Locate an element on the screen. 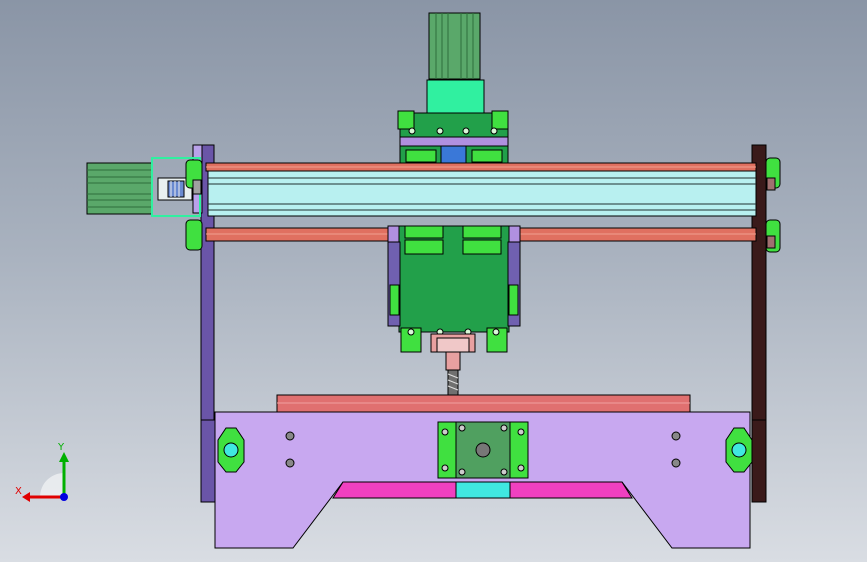 Image resolution: width=867 pixels, height=562 pixels. upper-linear-rail is located at coordinates (481, 167).